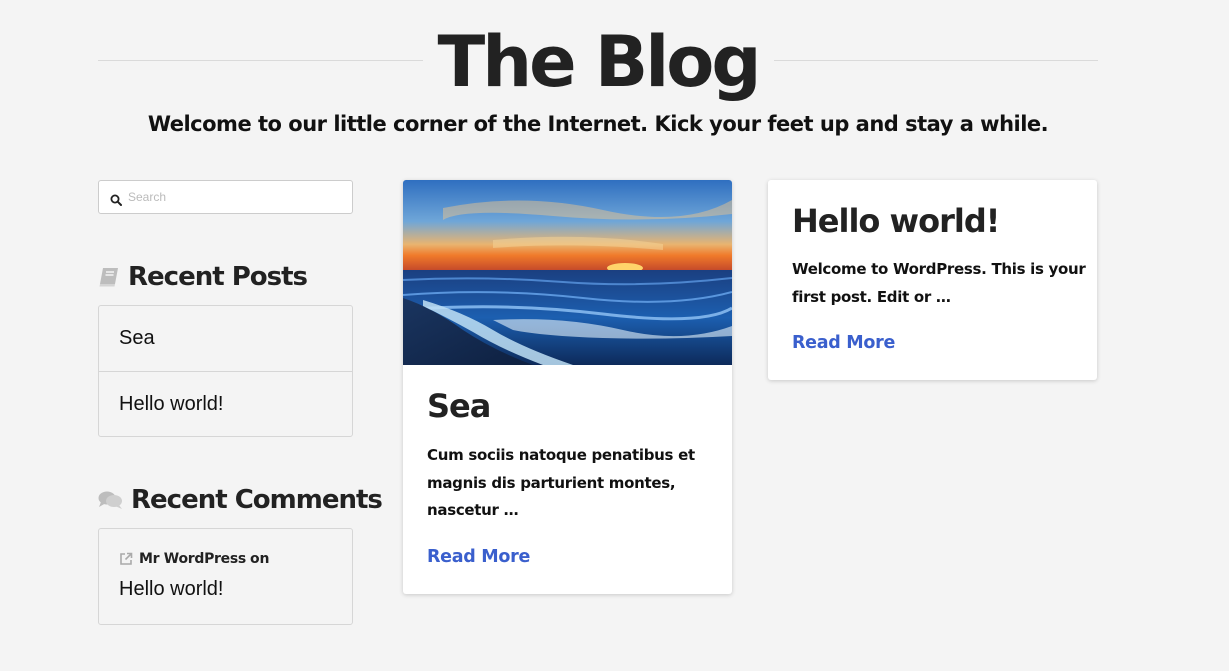 Image resolution: width=1229 pixels, height=671 pixels. I want to click on site-title: The Blog, so click(598, 62).